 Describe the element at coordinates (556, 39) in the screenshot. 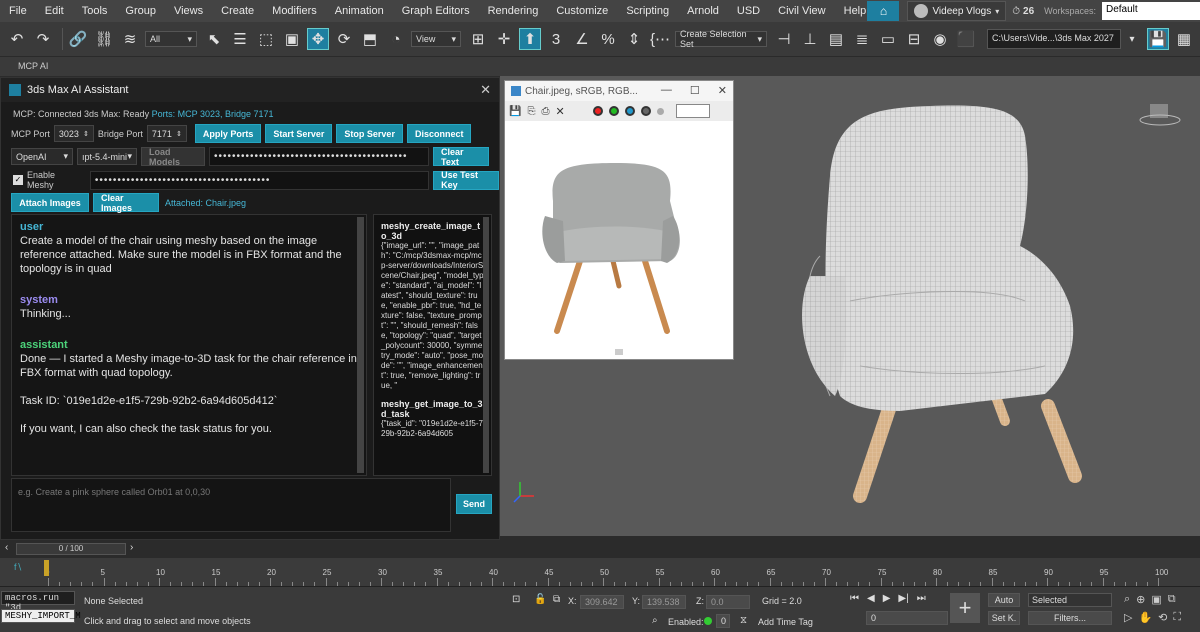

I see `snaps-toggle-icon: 3` at that location.